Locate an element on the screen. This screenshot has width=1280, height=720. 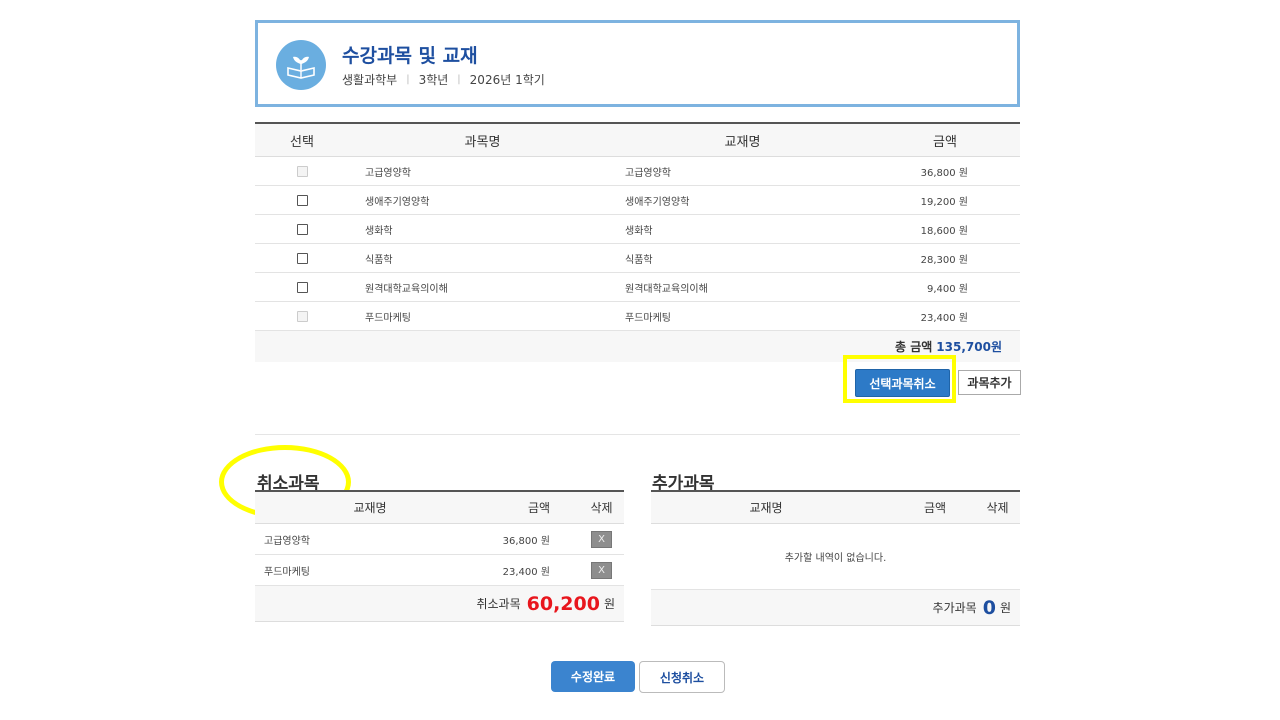
book-sprout-icon is located at coordinates (301, 65).